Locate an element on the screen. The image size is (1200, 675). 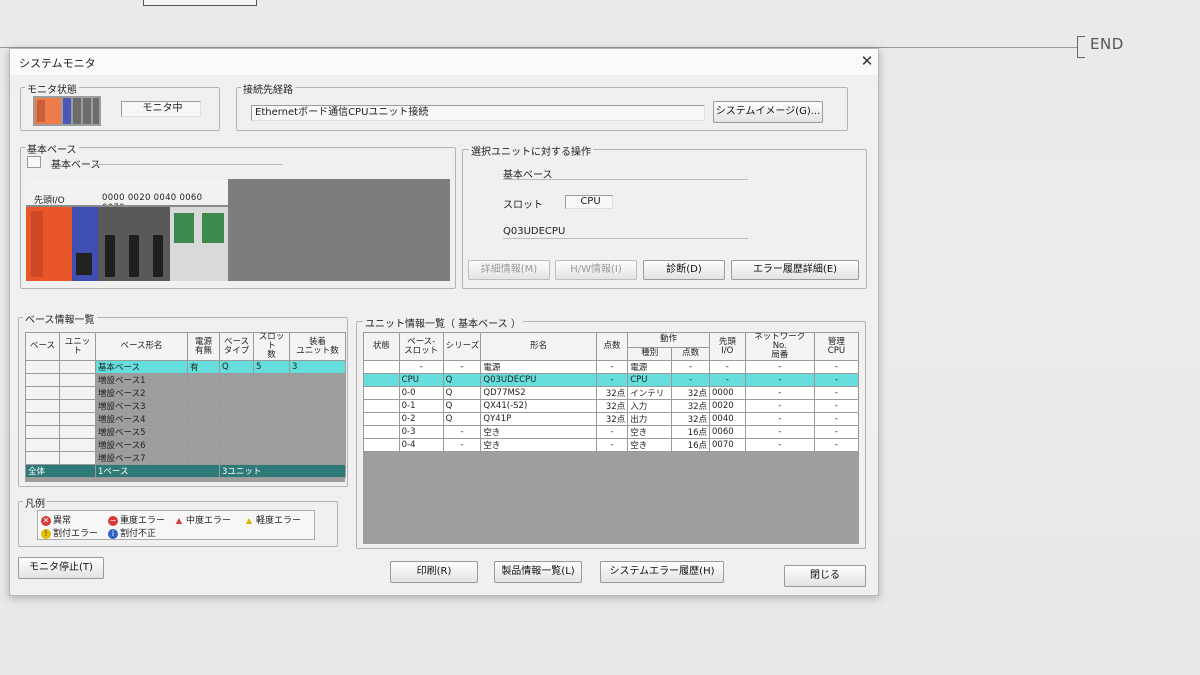
close-button: 閉じる is located at coordinates (825, 576).